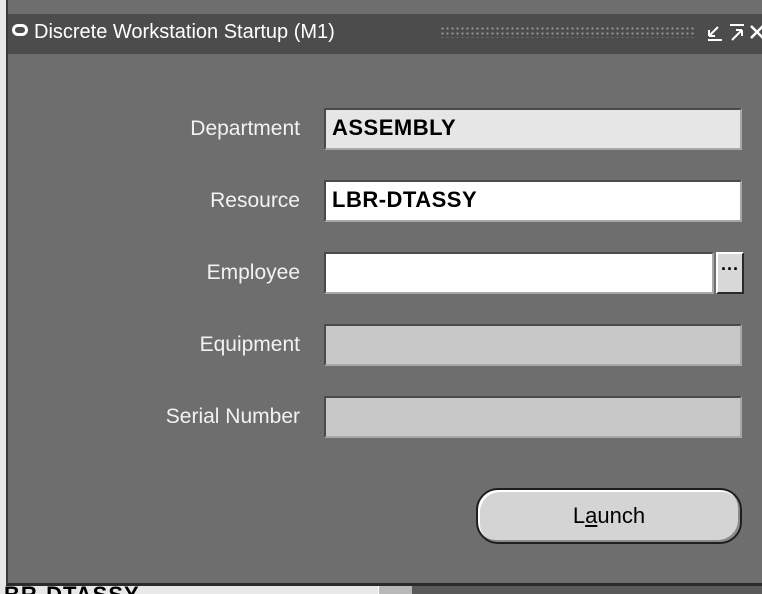  I want to click on equipment-field, so click(533, 345).